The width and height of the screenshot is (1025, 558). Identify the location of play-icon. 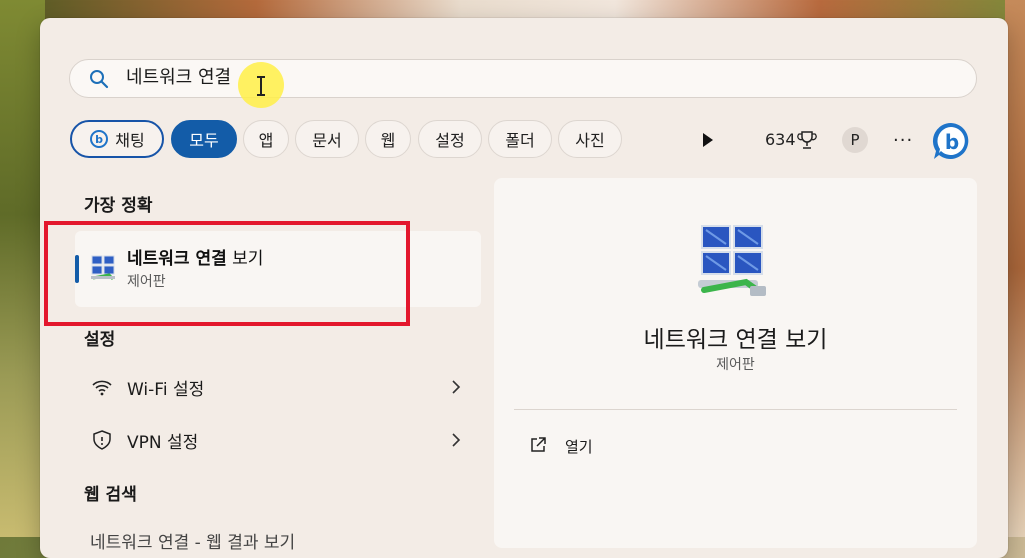
(708, 140).